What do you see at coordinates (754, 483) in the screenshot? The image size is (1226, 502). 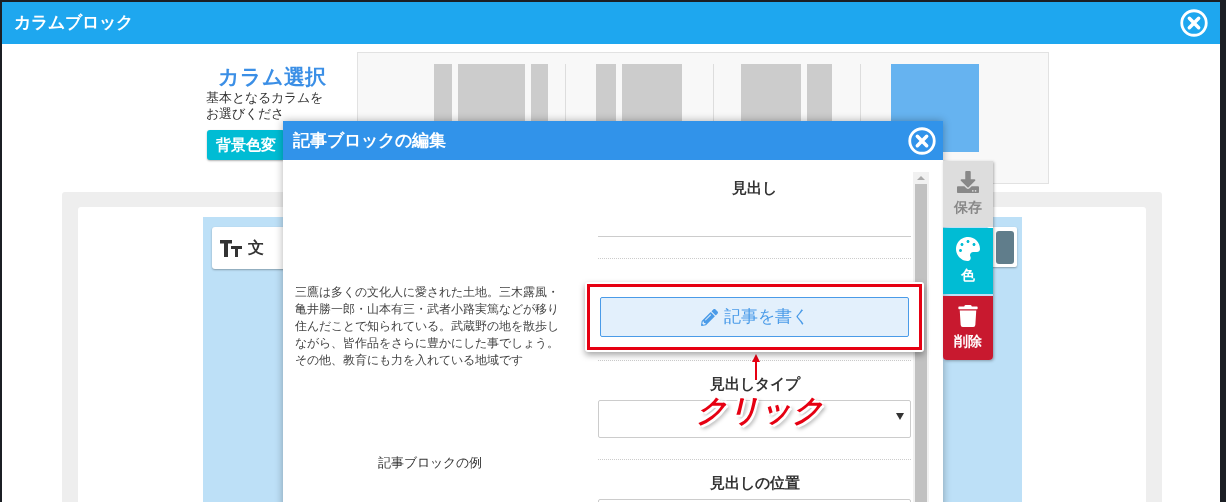 I see `field-label: 見出しの位置` at bounding box center [754, 483].